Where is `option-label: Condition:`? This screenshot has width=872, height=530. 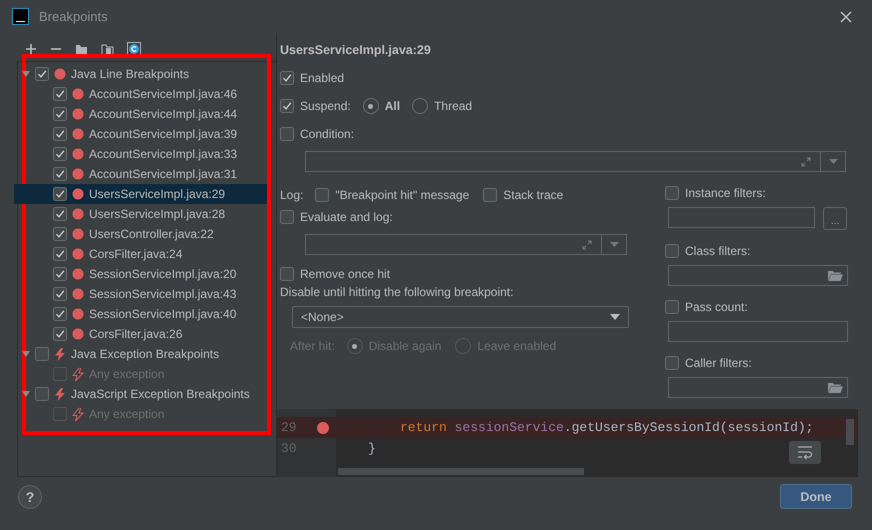 option-label: Condition: is located at coordinates (327, 134).